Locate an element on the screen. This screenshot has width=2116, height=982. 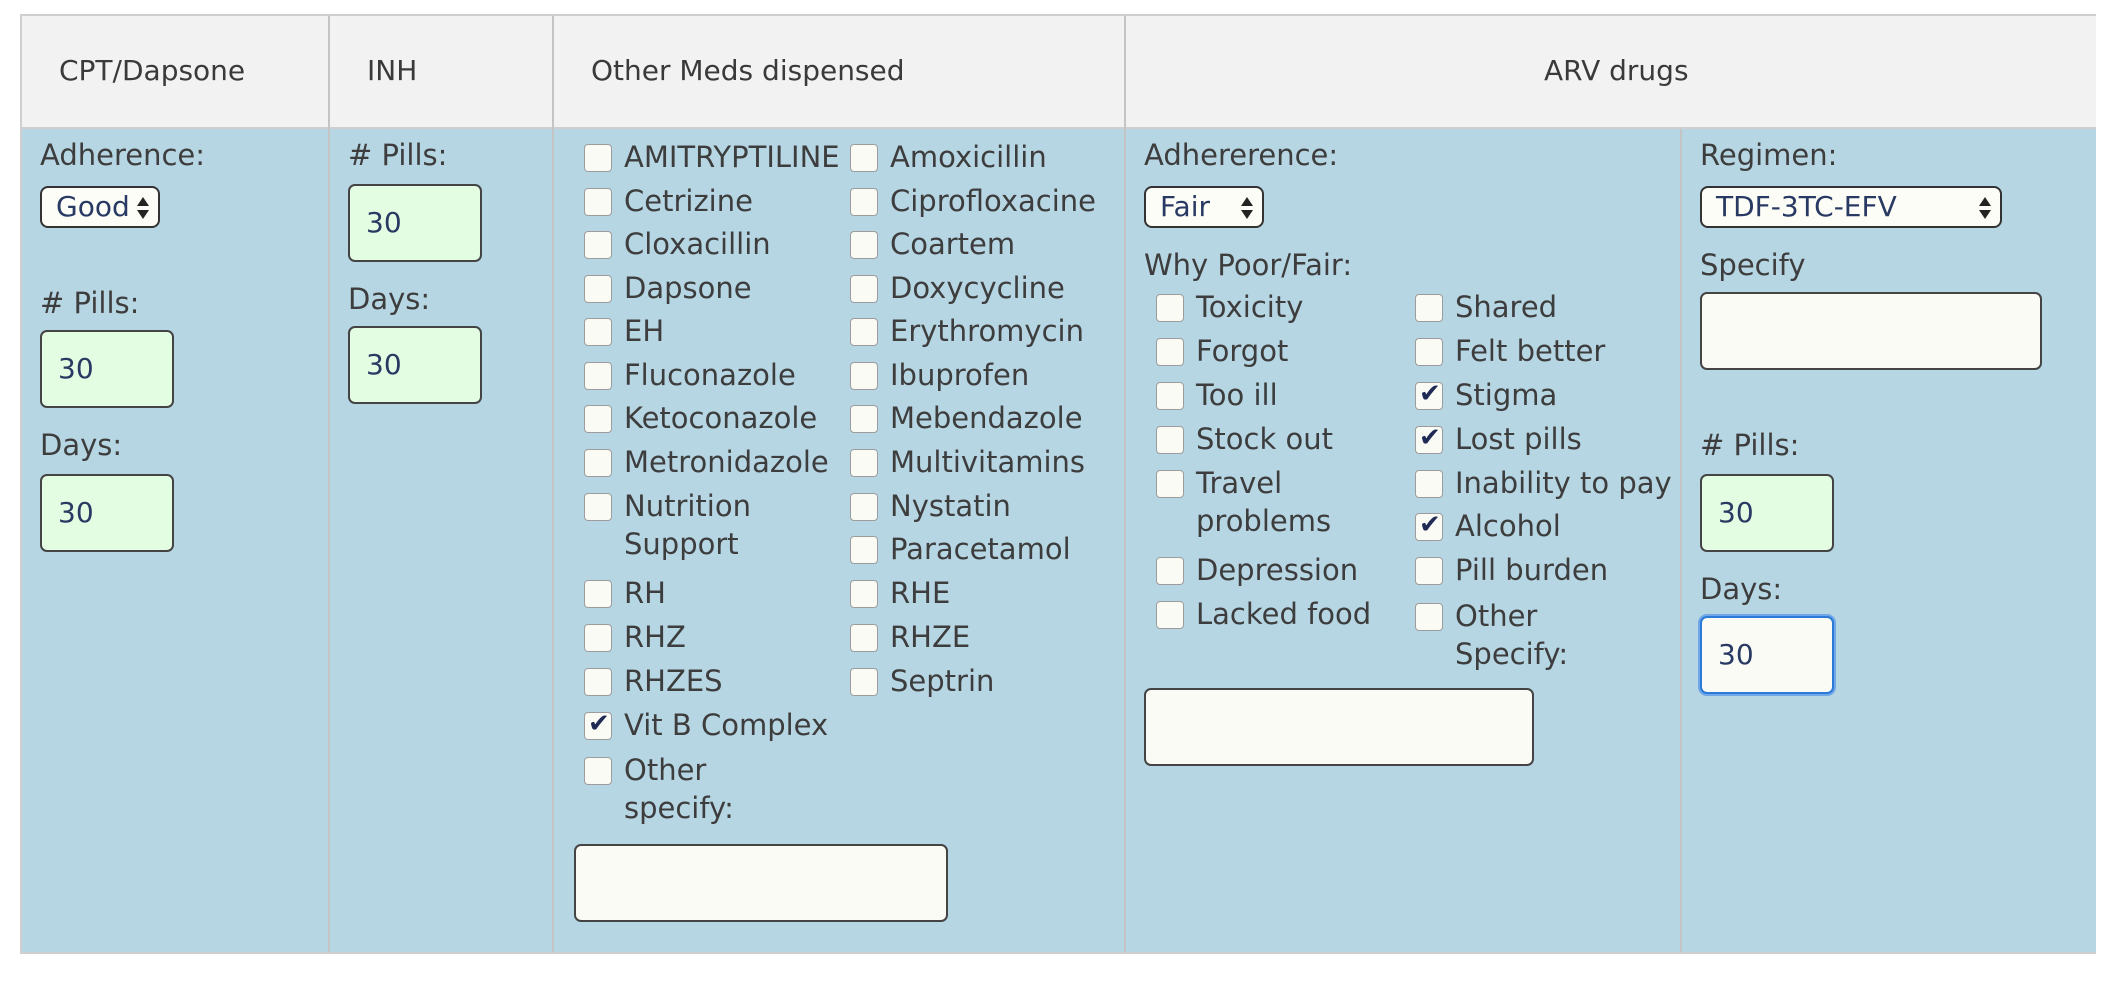
arv-adherence-value: Fair is located at coordinates (1185, 206).